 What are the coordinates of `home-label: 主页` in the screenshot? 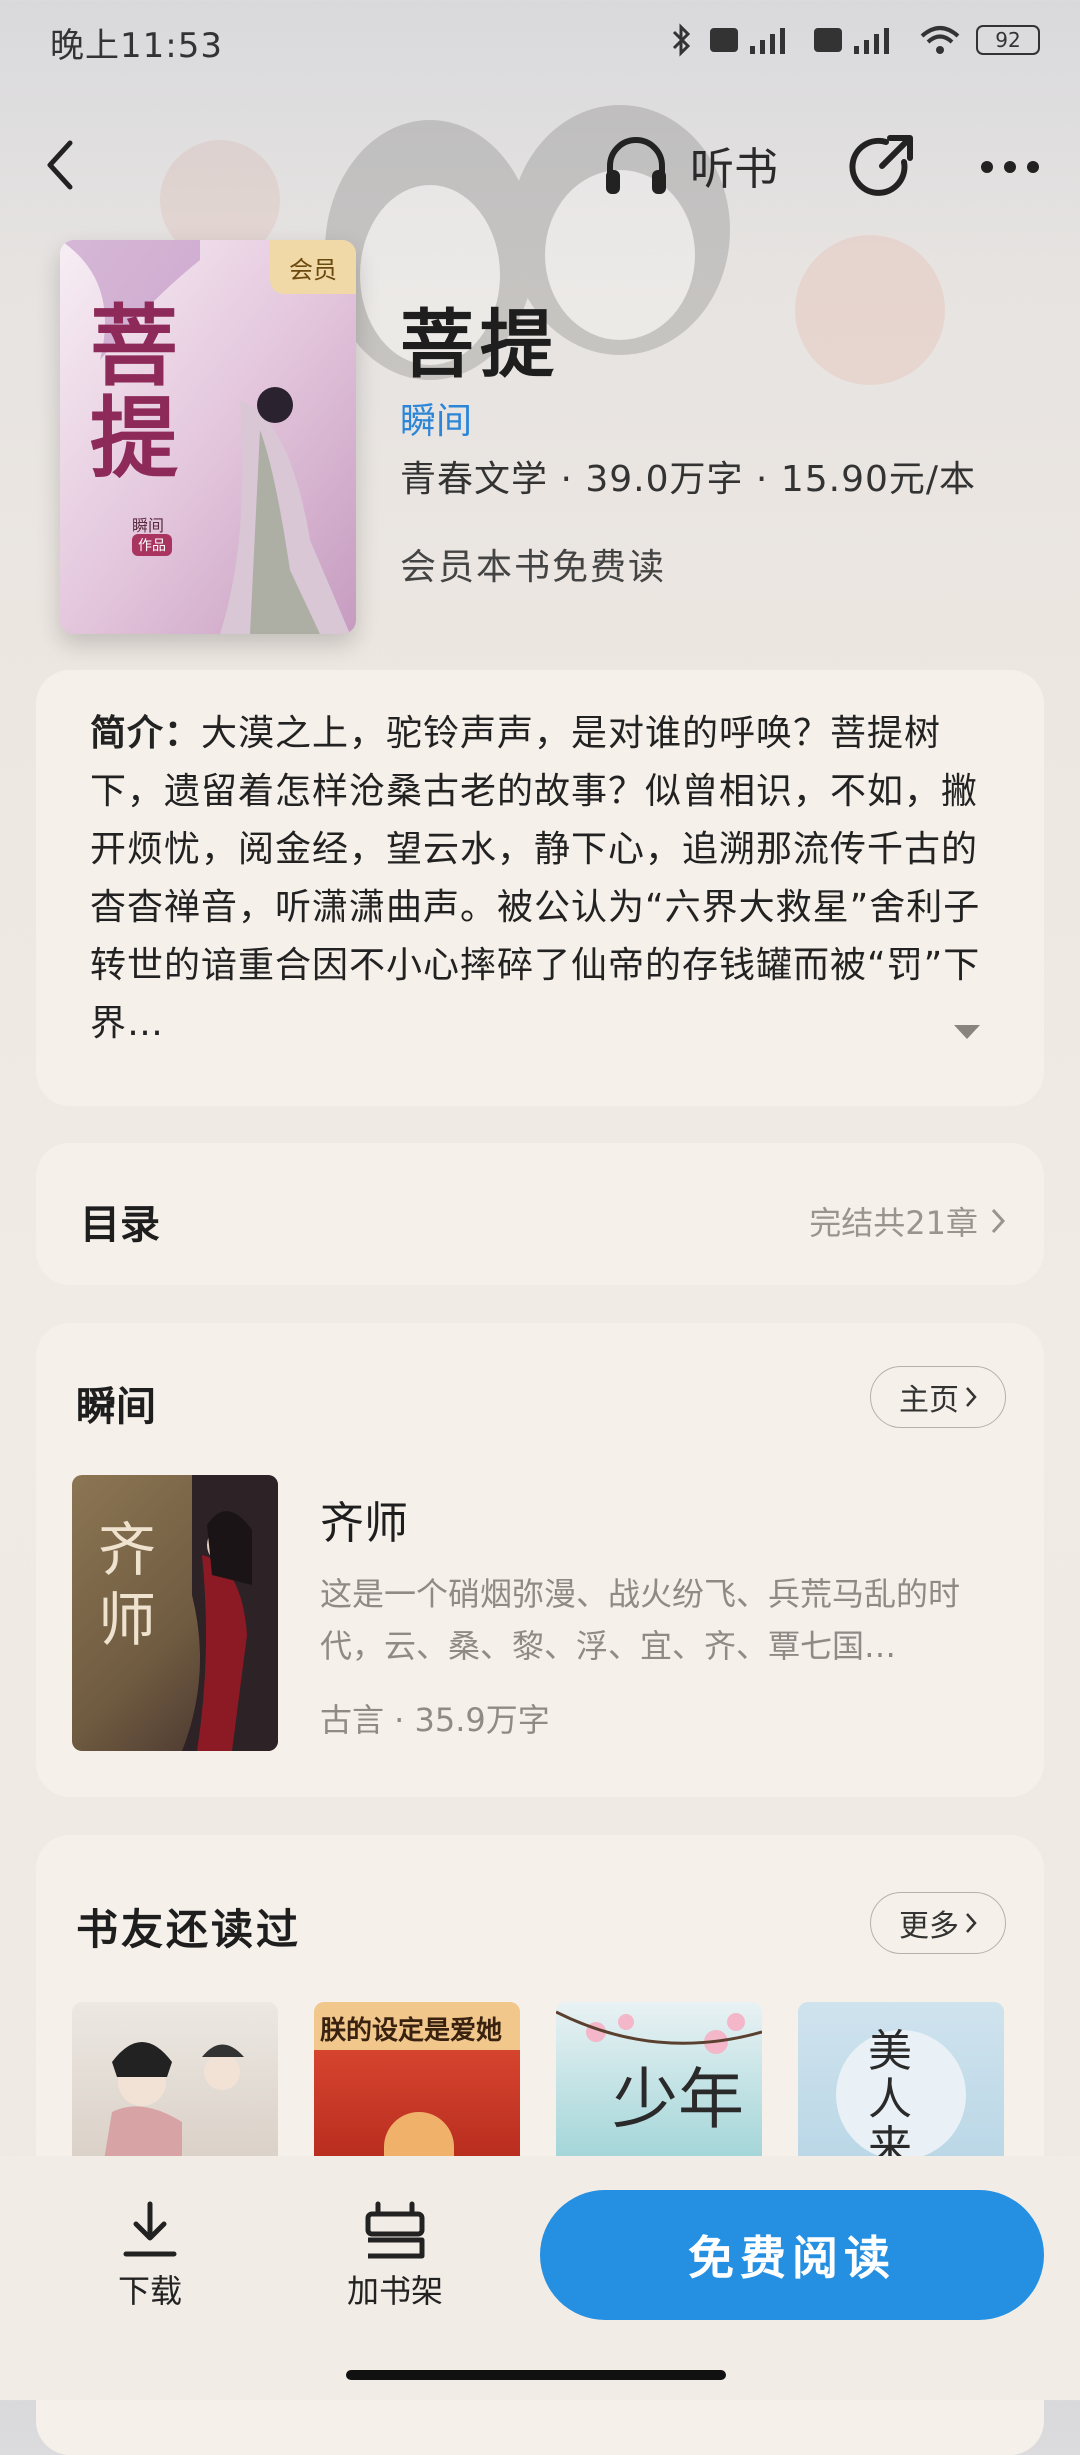 It's located at (929, 1400).